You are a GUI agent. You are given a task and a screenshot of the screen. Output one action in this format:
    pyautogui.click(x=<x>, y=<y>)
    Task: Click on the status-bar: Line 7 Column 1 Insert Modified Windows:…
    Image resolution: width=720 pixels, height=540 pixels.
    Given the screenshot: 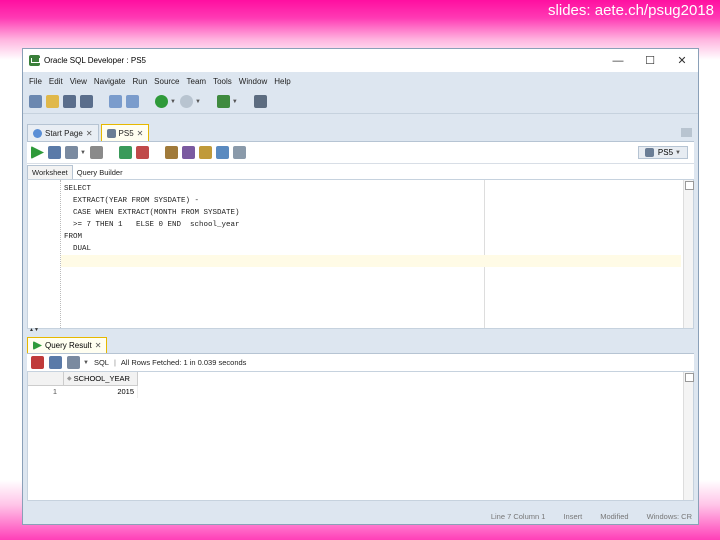 What is the action you would take?
    pyautogui.click(x=360, y=516)
    